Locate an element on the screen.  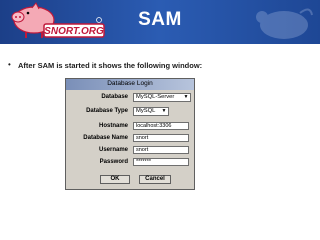
password-input: ******* is located at coordinates (161, 162).